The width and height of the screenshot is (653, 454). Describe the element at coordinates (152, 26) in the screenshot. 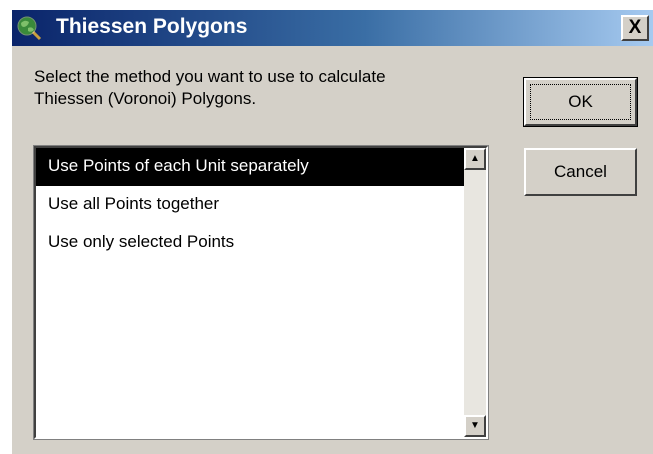

I see `dialog-title: Thiessen Polygons` at that location.